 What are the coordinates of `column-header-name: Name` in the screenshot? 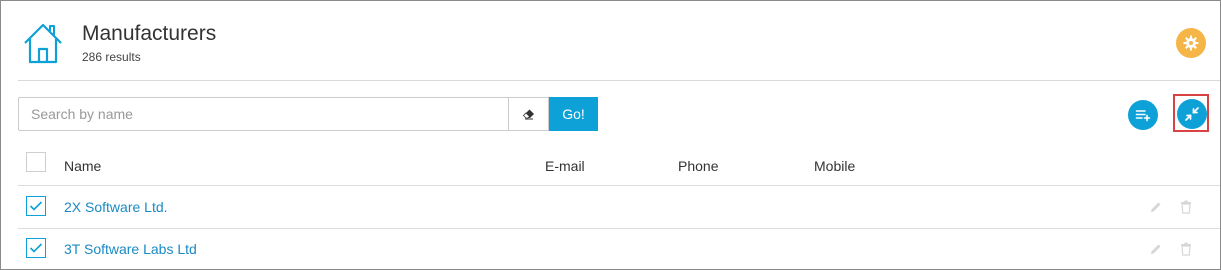 It's located at (82, 166).